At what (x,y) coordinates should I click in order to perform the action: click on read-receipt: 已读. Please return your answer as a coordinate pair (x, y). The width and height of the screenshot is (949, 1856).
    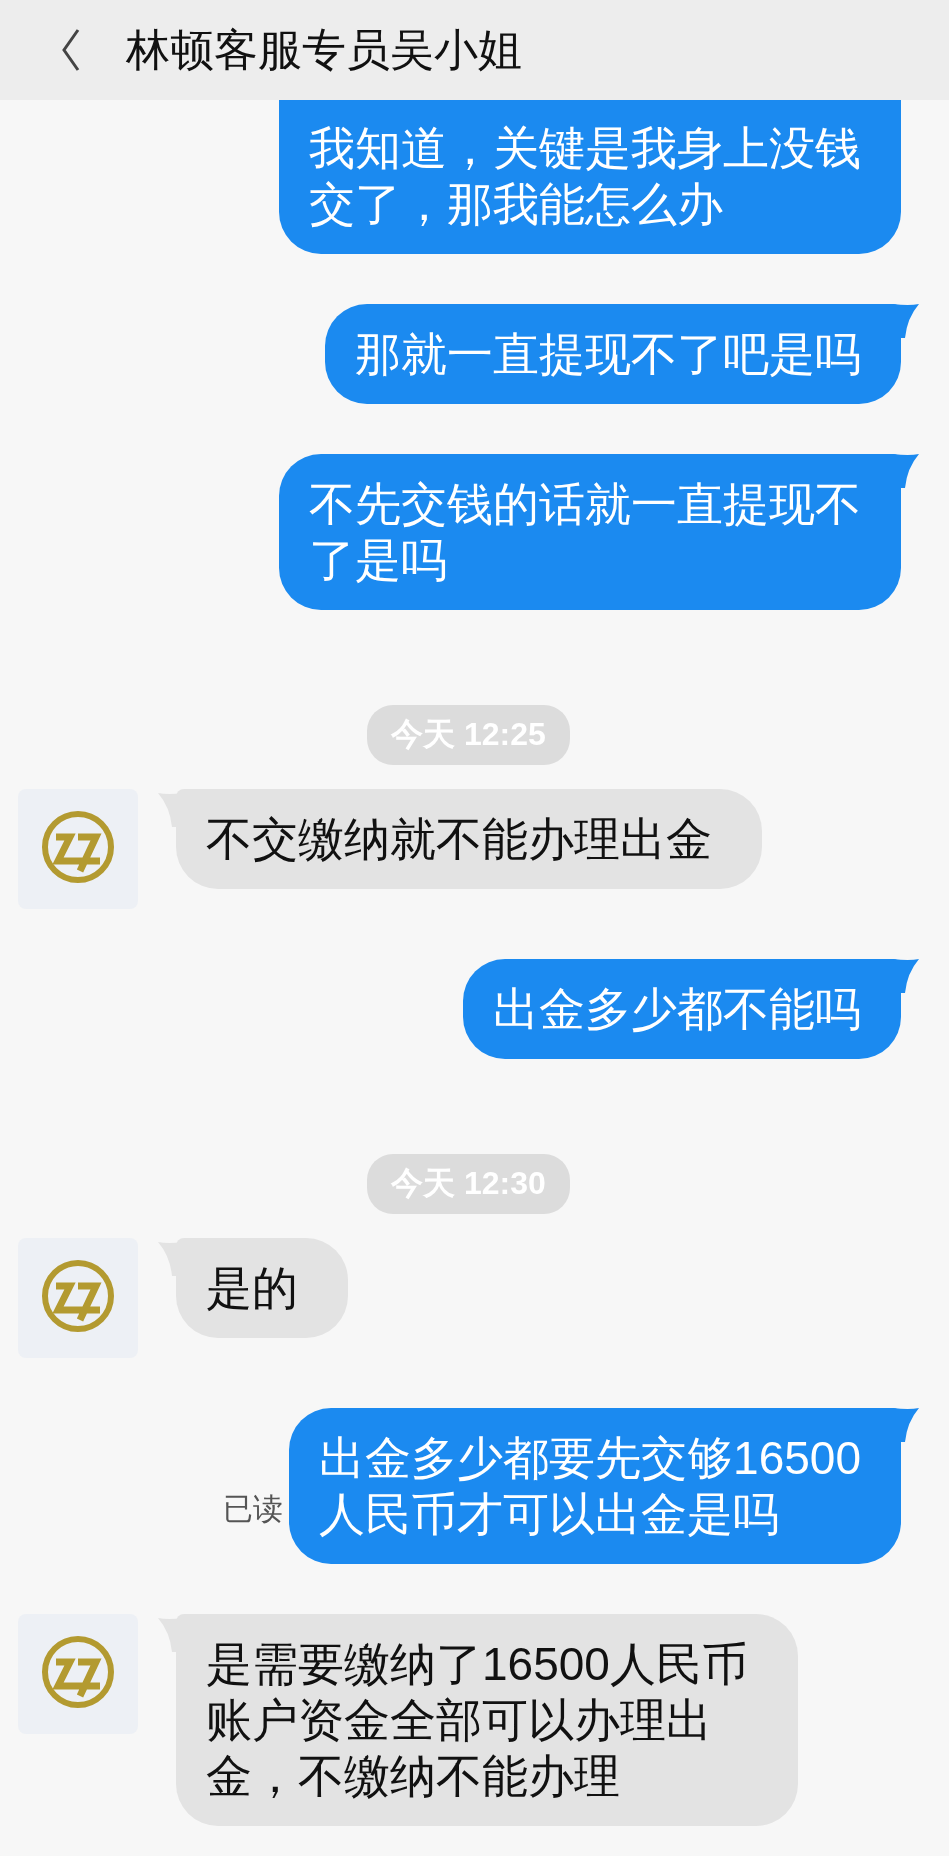
    Looking at the image, I should click on (253, 1509).